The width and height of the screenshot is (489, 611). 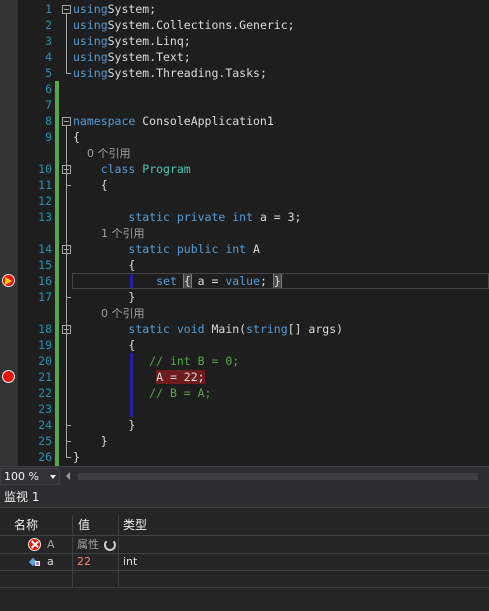 I want to click on code-text: usingSystem.Text;, so click(x=132, y=57).